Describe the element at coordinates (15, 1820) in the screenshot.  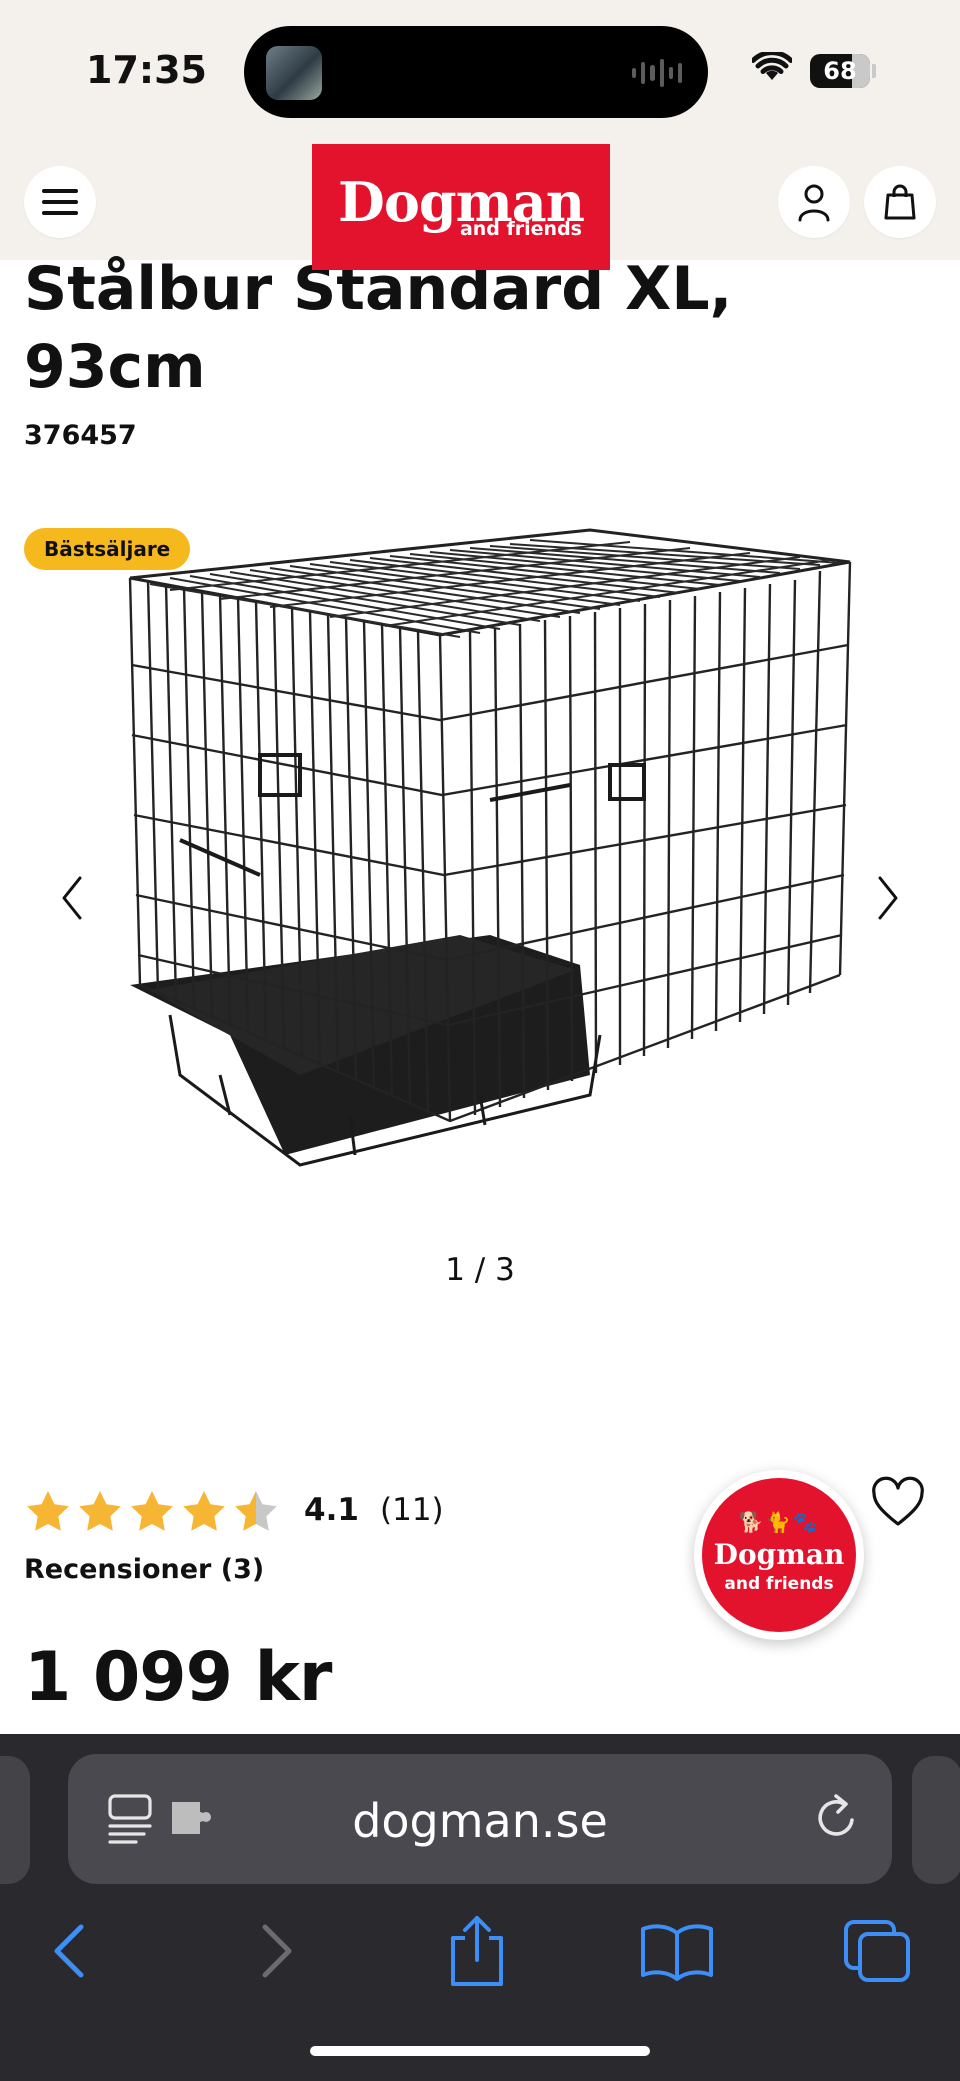
I see `previous-tab-preview` at that location.